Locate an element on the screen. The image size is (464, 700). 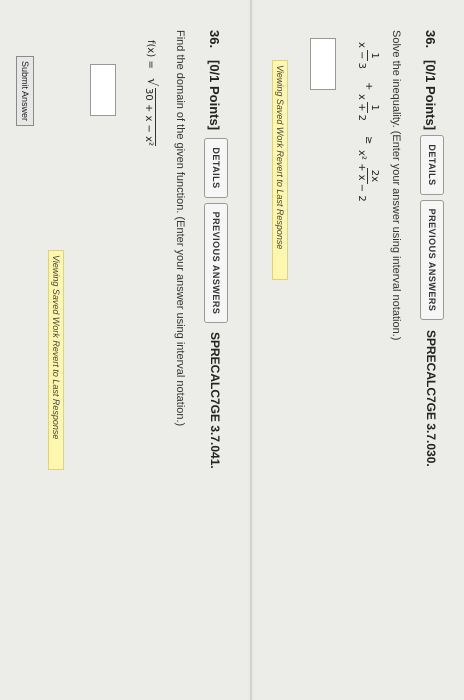
fraction-3-numerator: 2x is located at coordinates (373, 175).